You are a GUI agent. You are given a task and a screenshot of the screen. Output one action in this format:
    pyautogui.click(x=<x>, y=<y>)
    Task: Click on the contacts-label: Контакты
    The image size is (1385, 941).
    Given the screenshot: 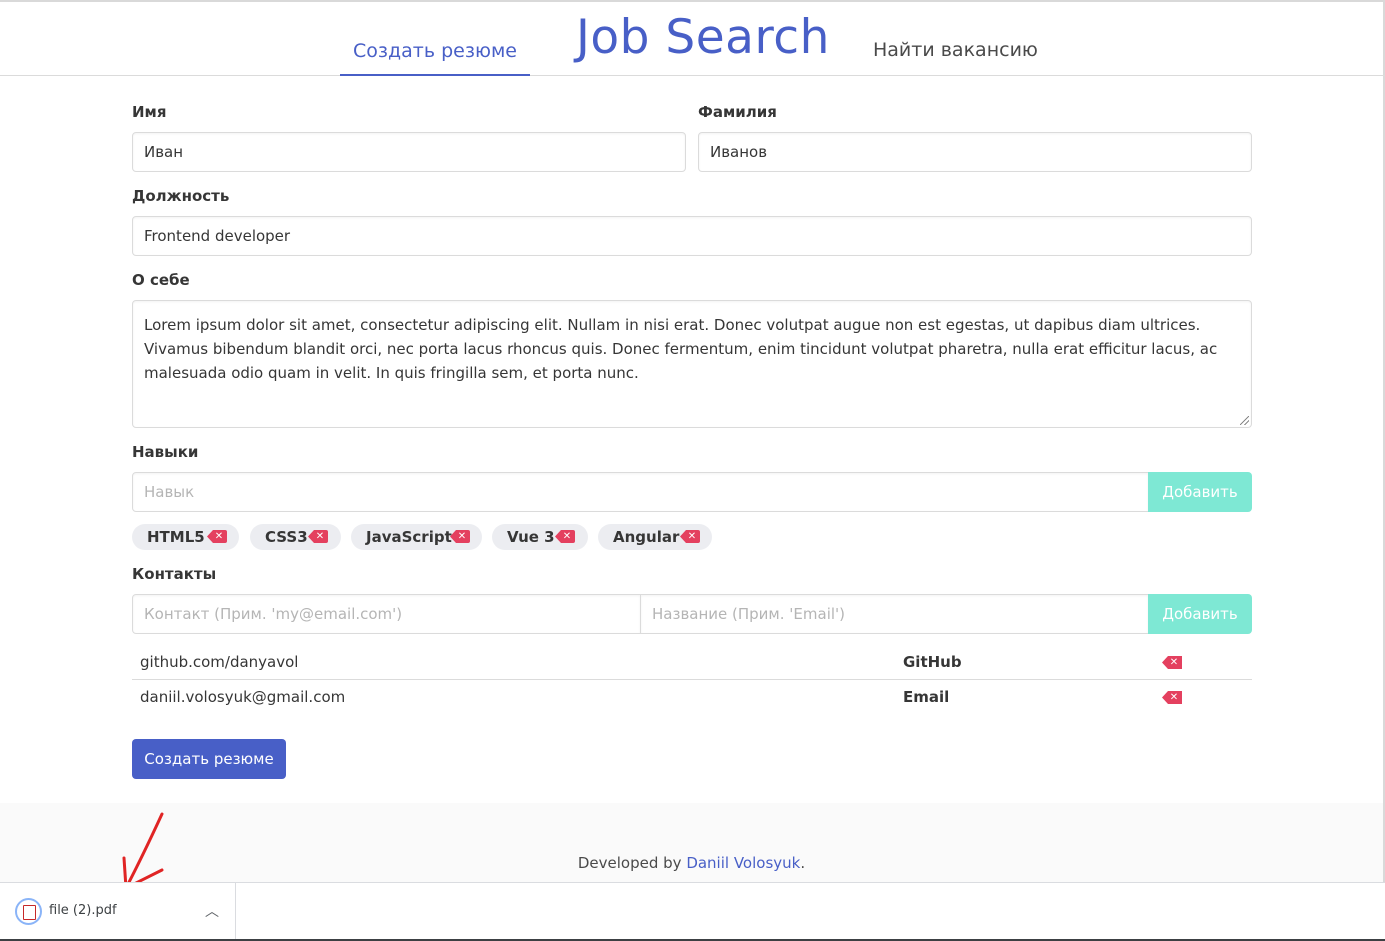 What is the action you would take?
    pyautogui.click(x=174, y=574)
    